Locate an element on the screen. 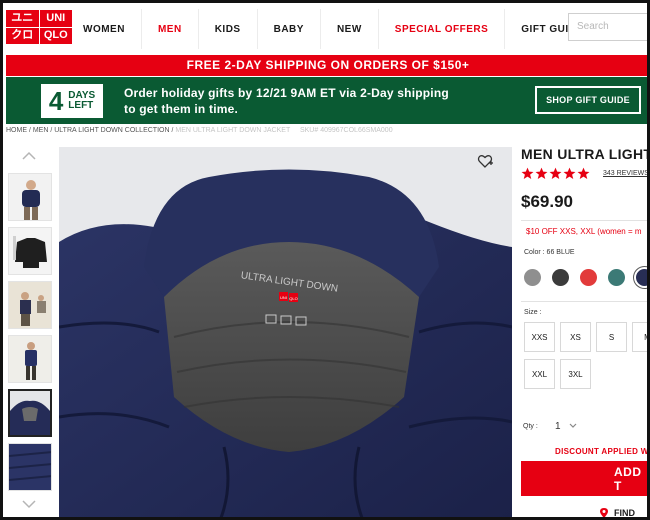 The width and height of the screenshot is (650, 520). color-swatch-blue is located at coordinates (641, 277).